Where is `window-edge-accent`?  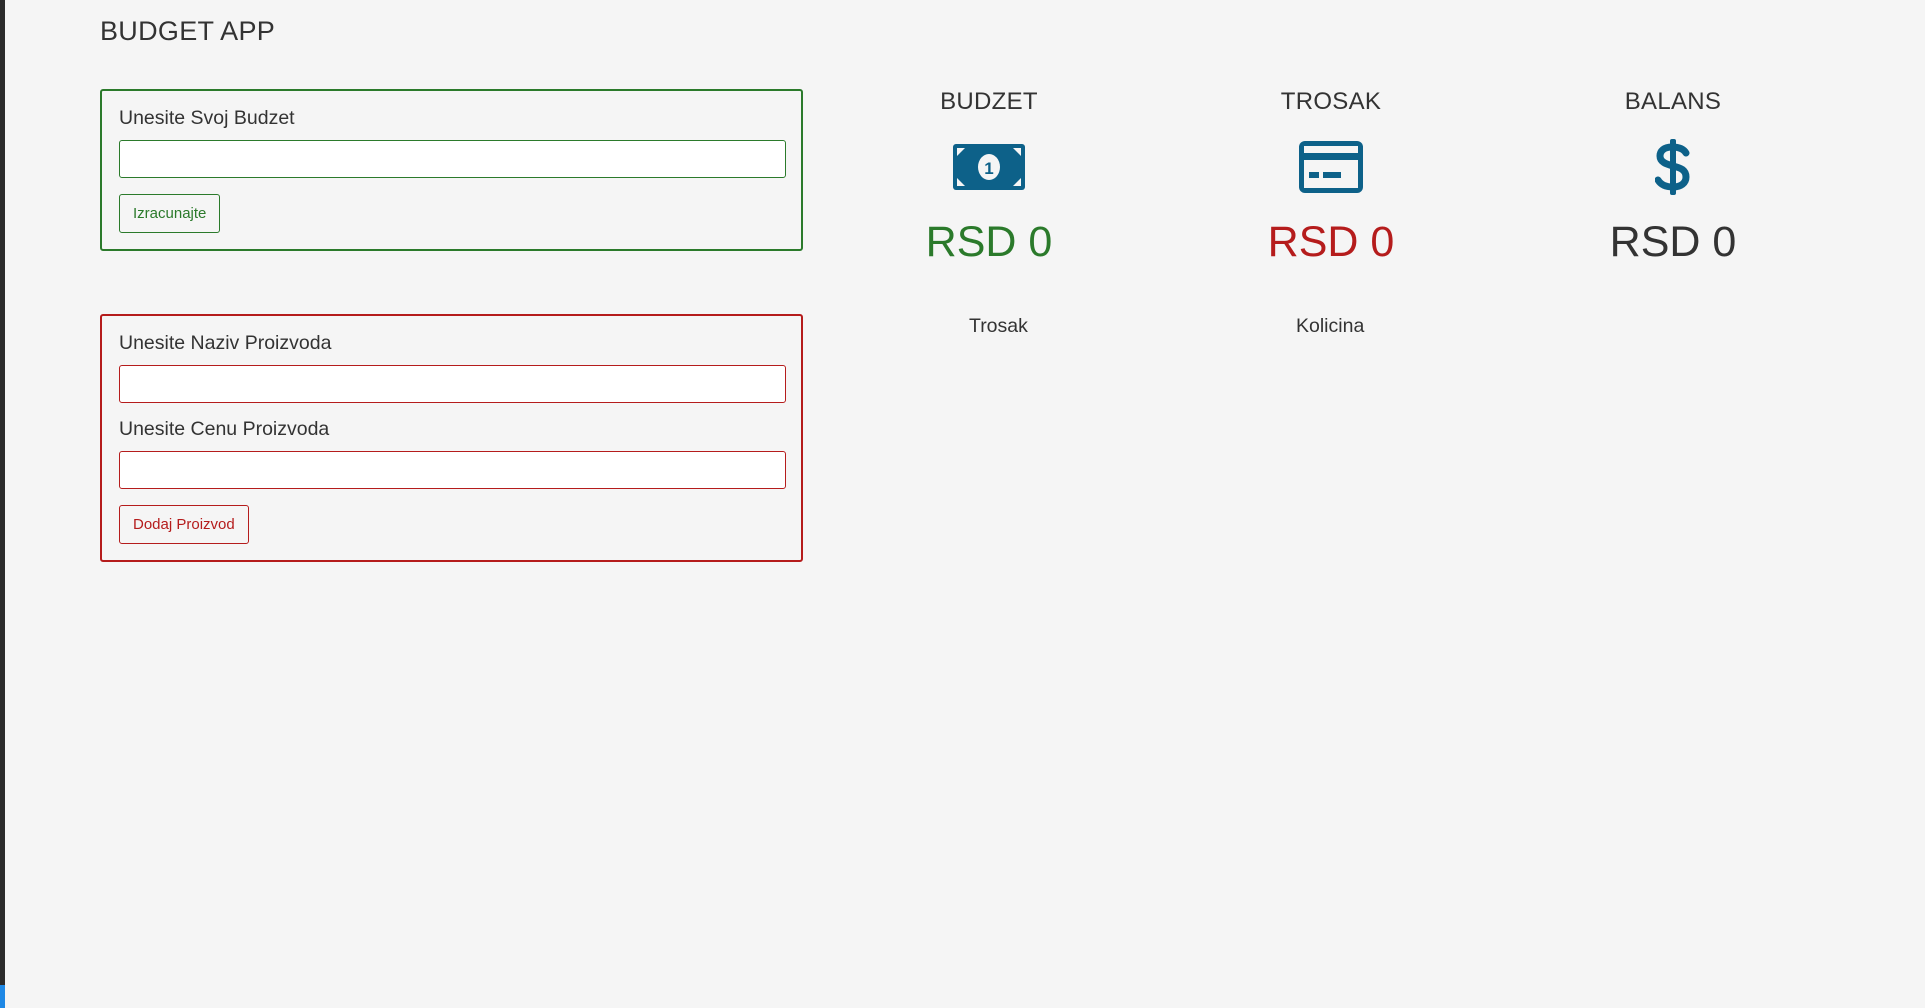 window-edge-accent is located at coordinates (2, 996).